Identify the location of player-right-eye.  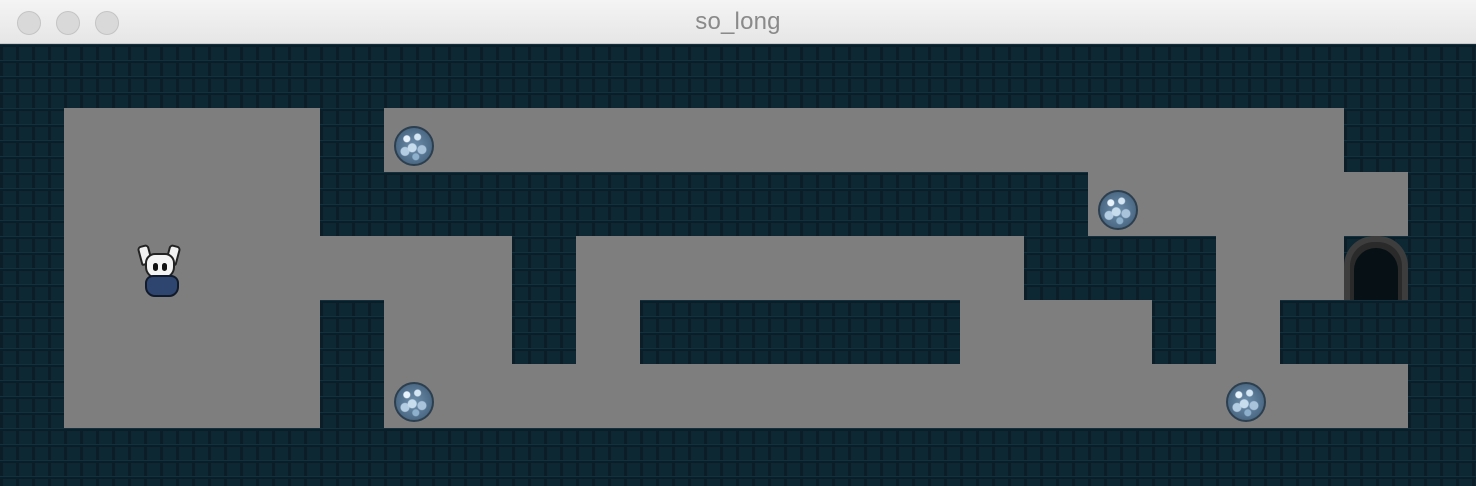
(164, 267).